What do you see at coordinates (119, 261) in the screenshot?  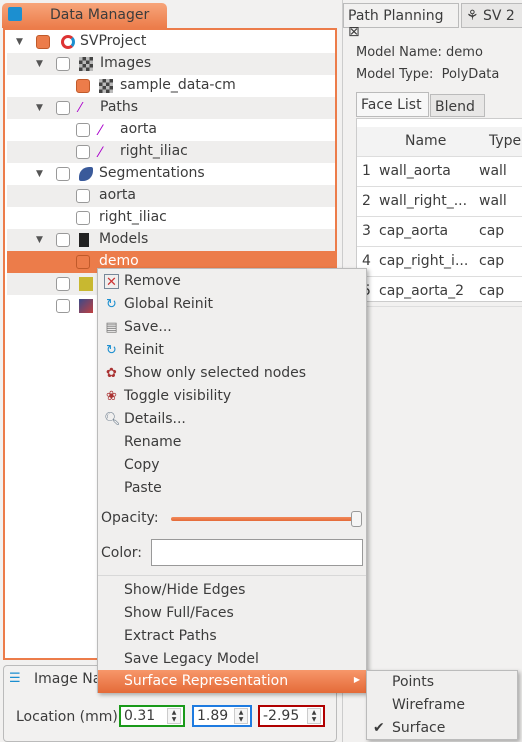 I see `tree-label: demo` at bounding box center [119, 261].